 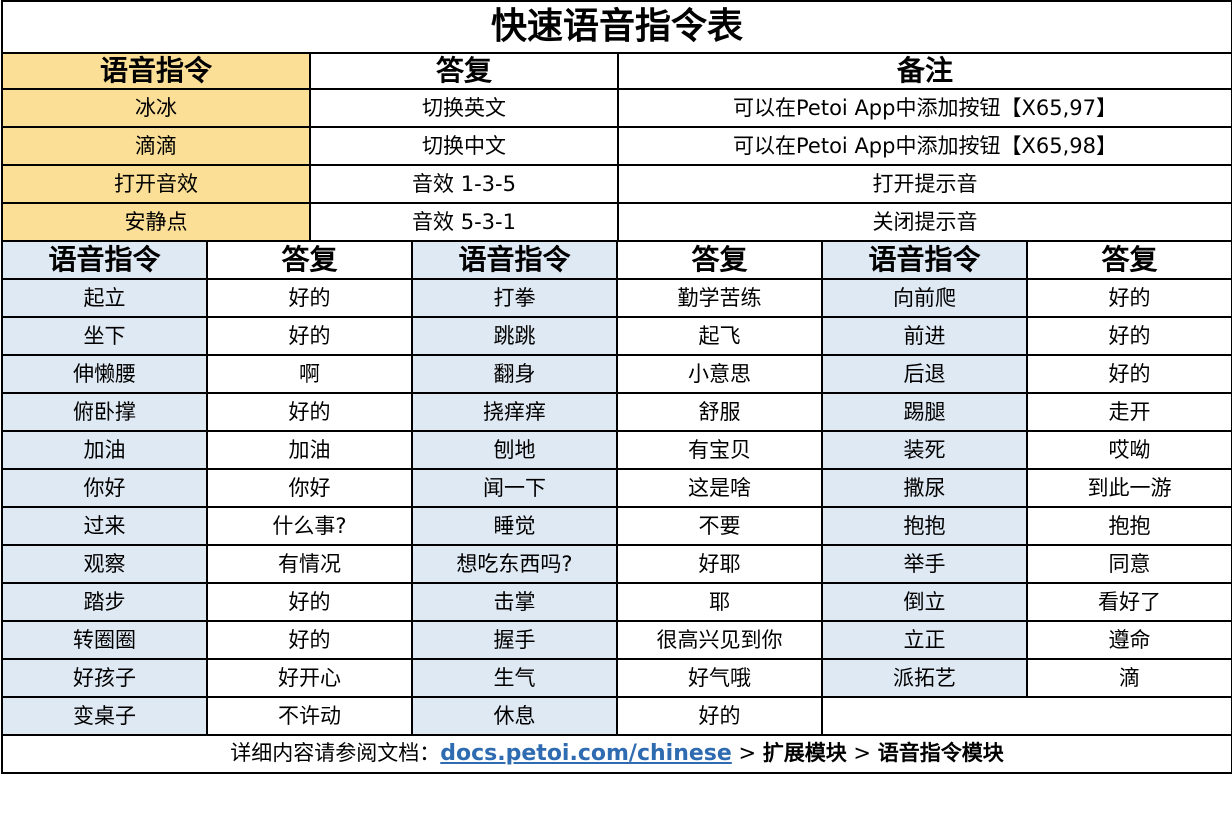 What do you see at coordinates (104, 716) in the screenshot?
I see `command-cell: 变桌子` at bounding box center [104, 716].